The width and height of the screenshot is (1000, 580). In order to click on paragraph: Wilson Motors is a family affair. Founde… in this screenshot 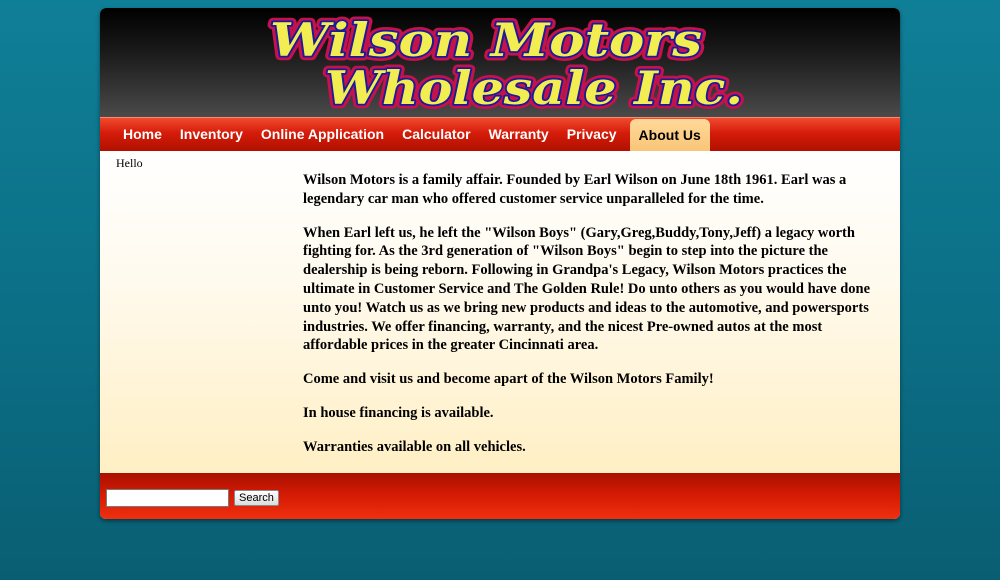, I will do `click(575, 189)`.